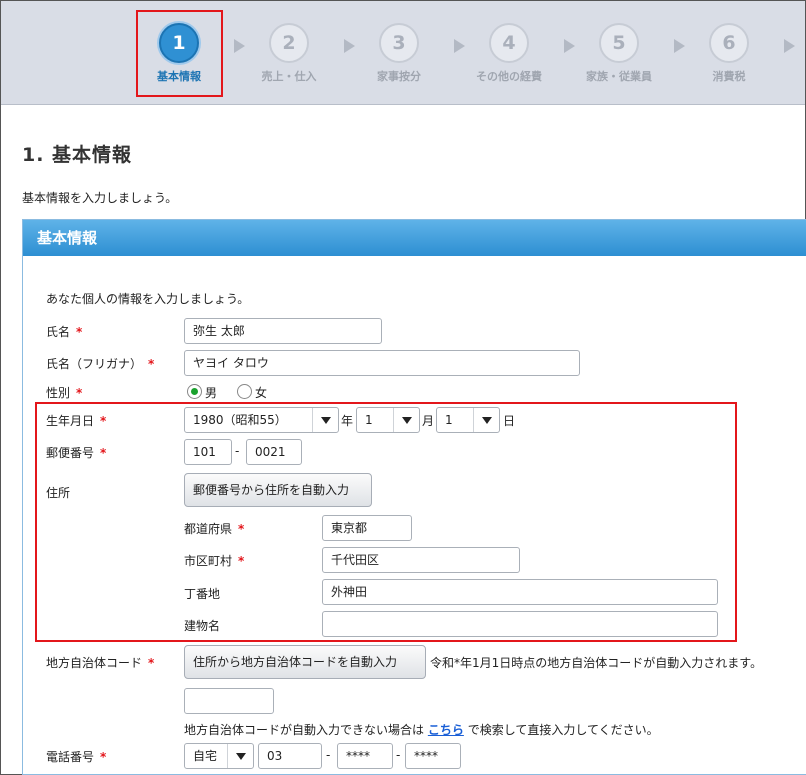 The width and height of the screenshot is (806, 775). I want to click on municipality-search-link: こちら, so click(446, 730).